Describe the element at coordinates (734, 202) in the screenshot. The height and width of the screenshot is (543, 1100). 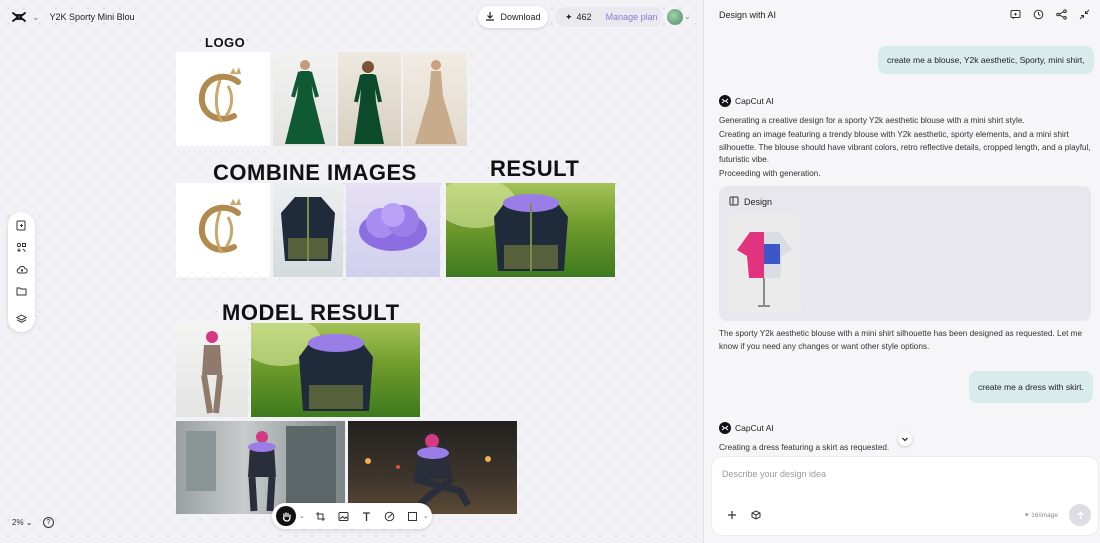
I see `design-icon` at that location.